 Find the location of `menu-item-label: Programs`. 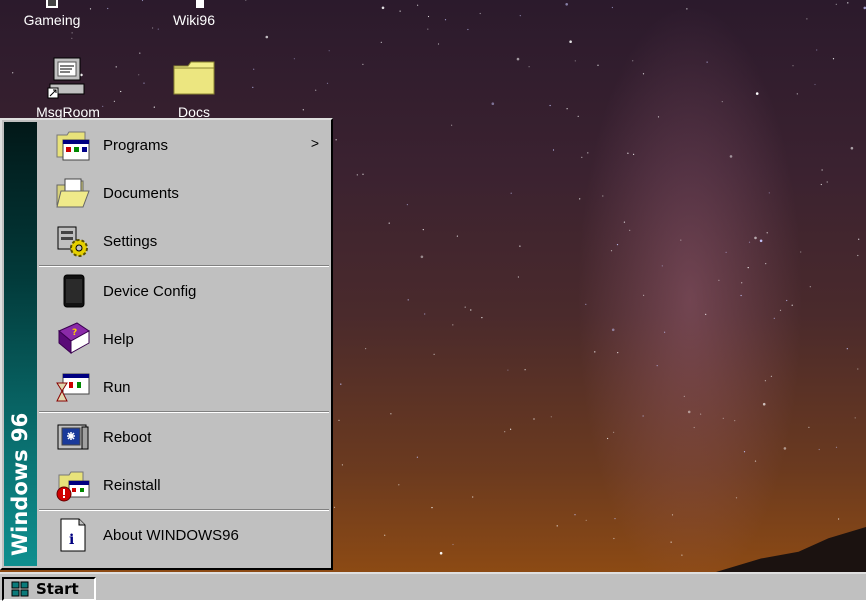

menu-item-label: Programs is located at coordinates (135, 145).